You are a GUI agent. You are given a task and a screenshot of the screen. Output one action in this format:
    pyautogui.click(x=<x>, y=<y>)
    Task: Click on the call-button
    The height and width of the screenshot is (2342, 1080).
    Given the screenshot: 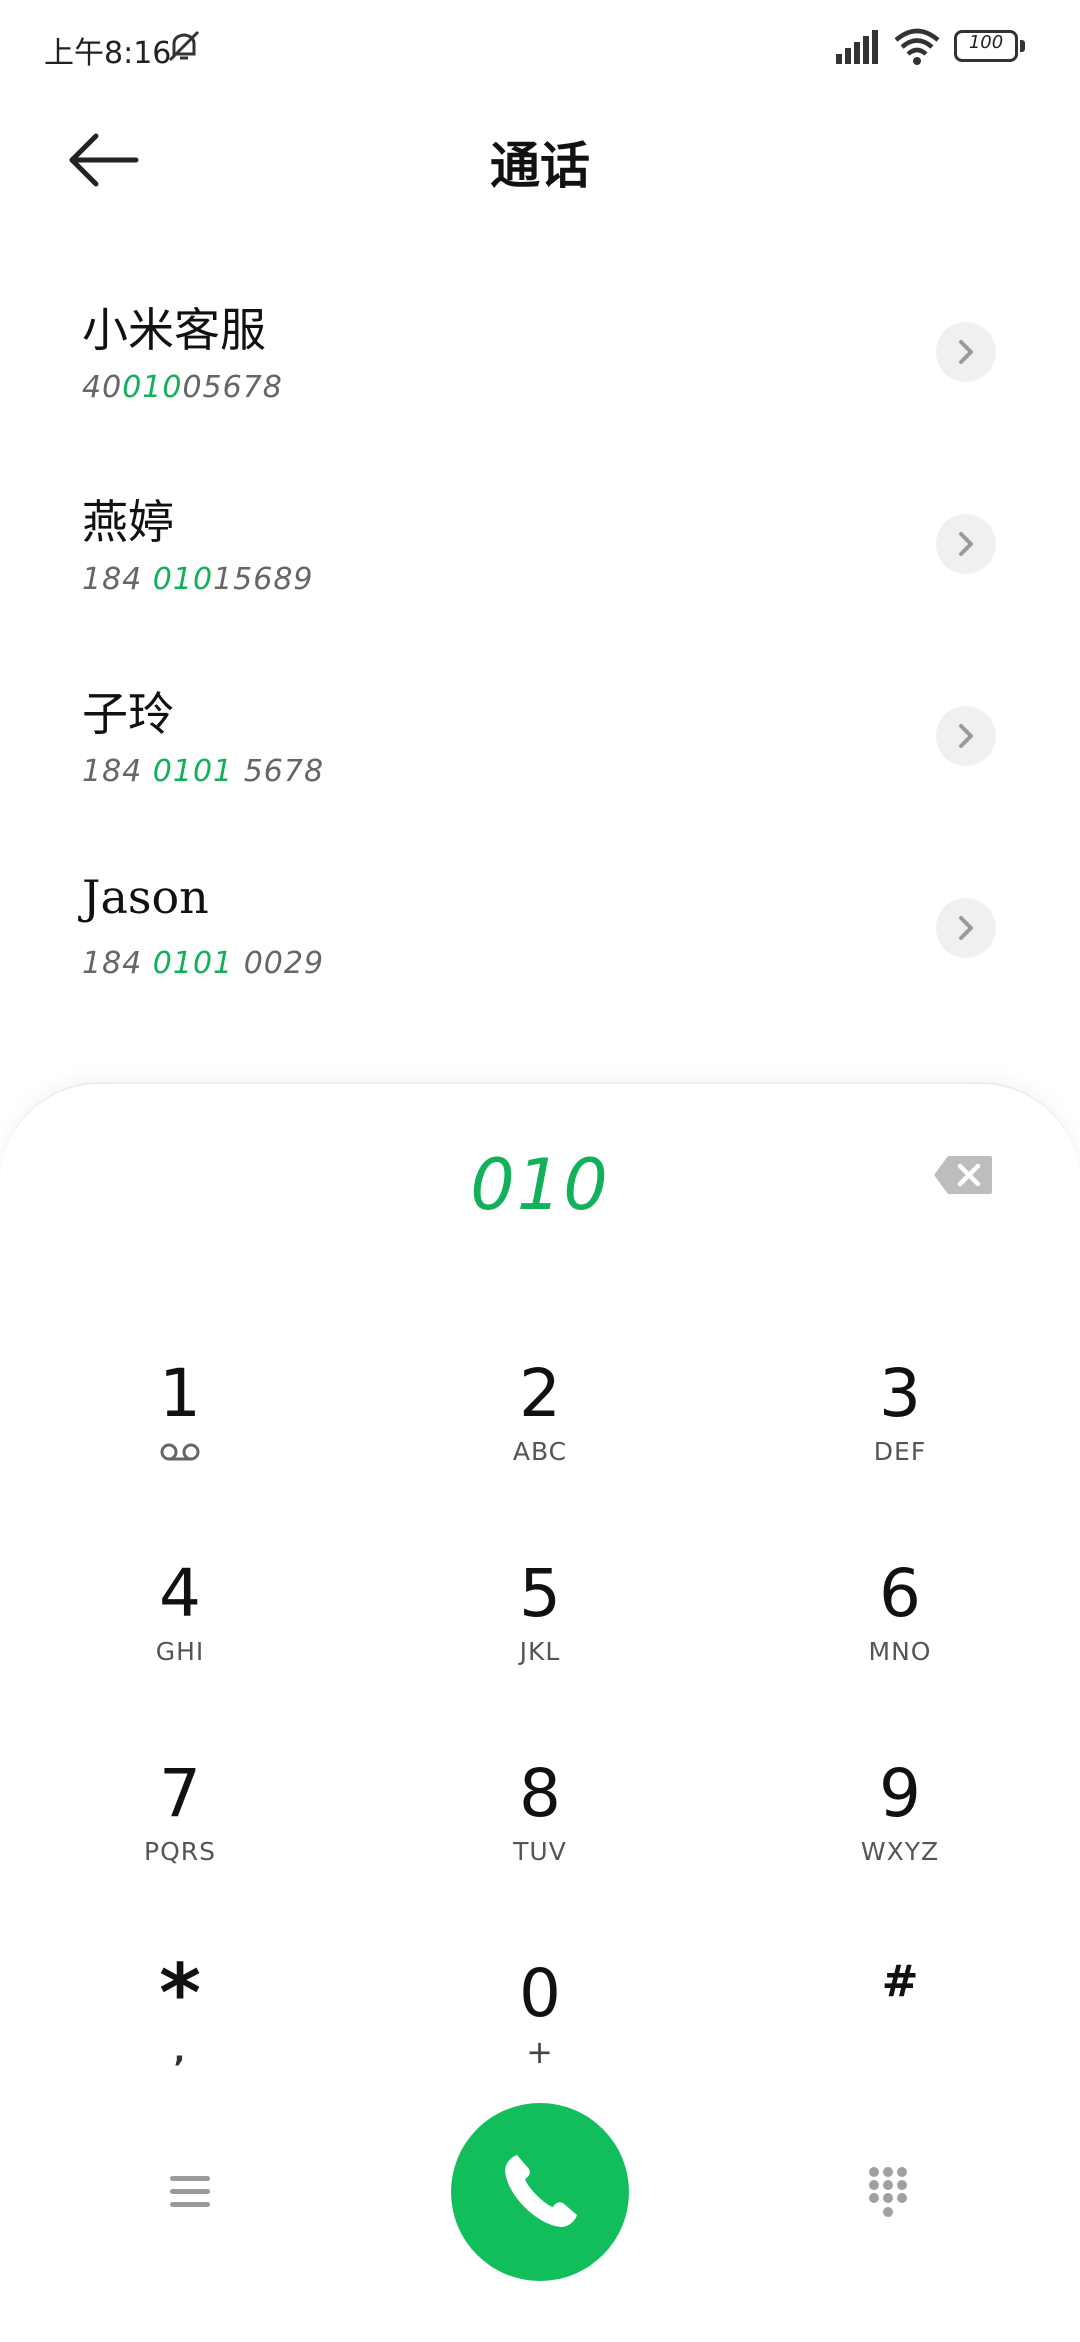 What is the action you would take?
    pyautogui.click(x=540, y=2192)
    